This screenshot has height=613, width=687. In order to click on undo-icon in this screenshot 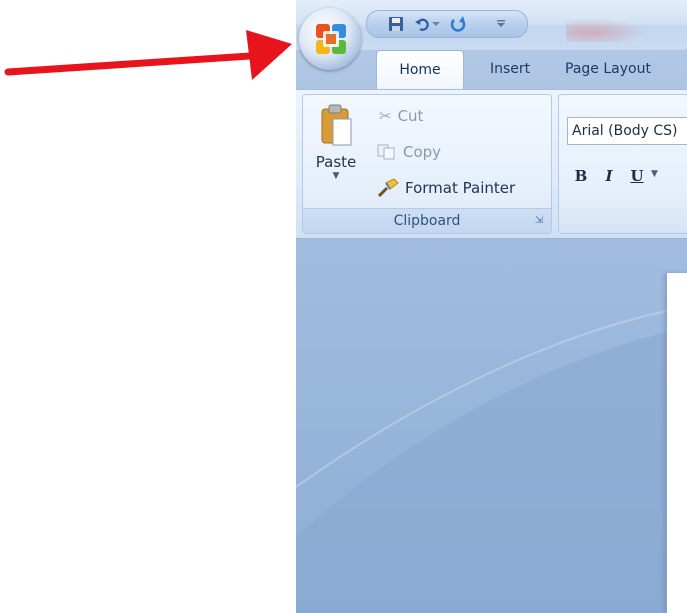, I will do `click(422, 24)`.